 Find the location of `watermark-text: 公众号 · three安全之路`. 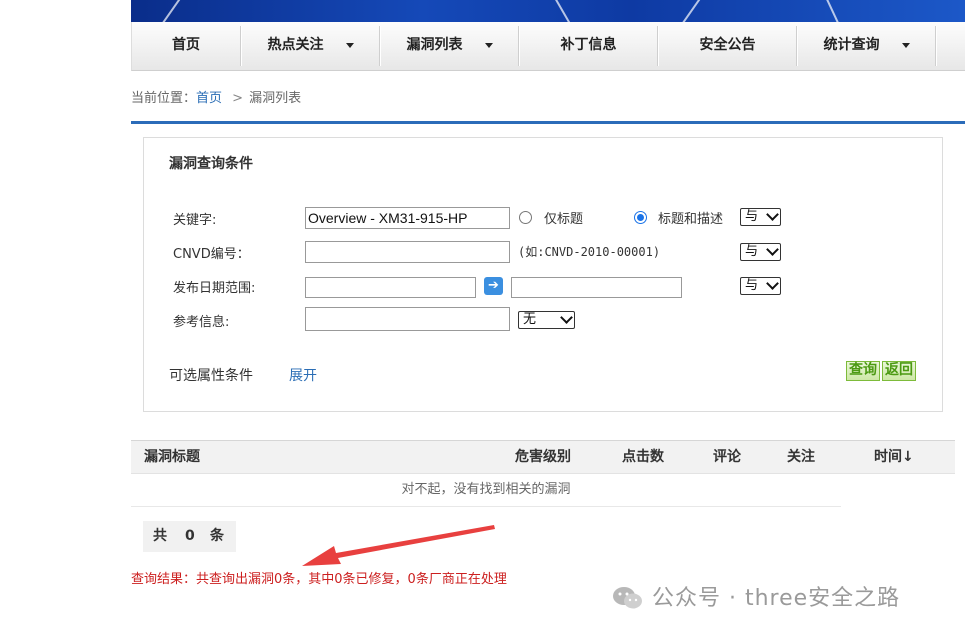

watermark-text: 公众号 · three安全之路 is located at coordinates (776, 598).